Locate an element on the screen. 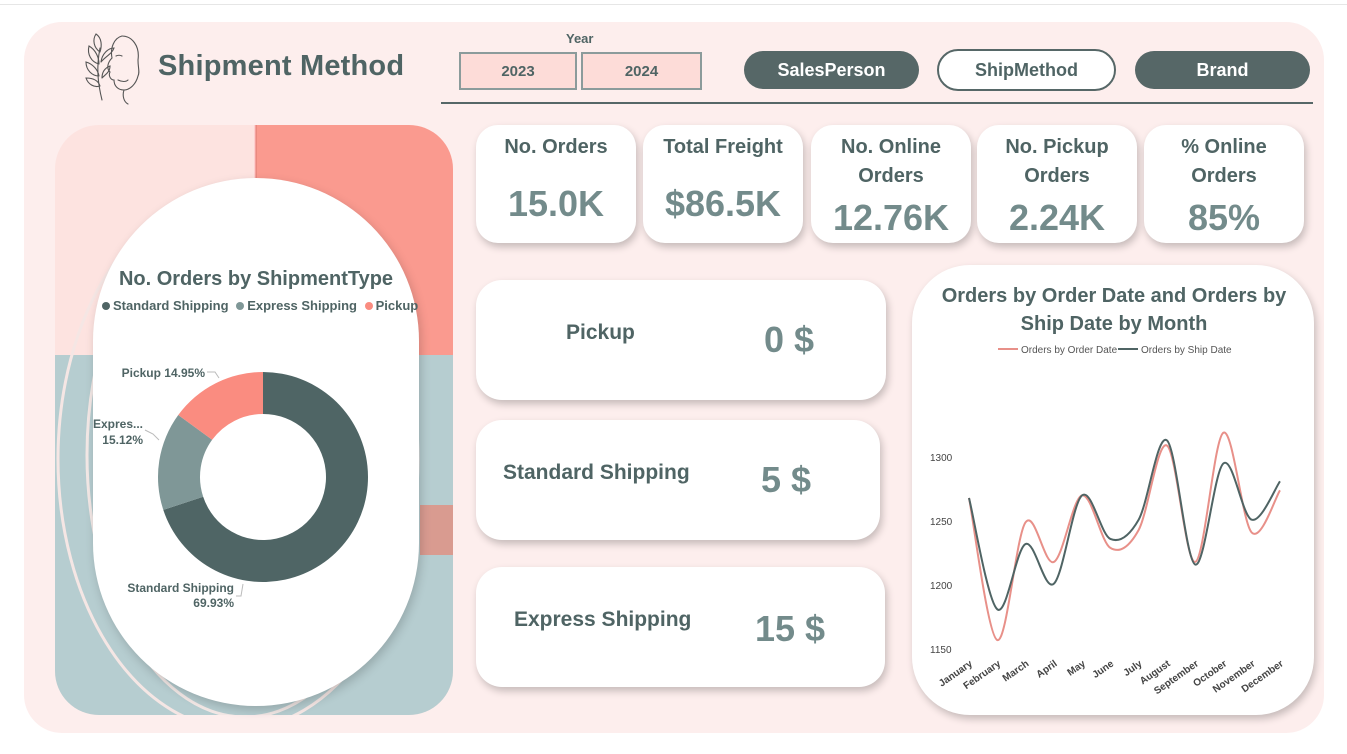 The height and width of the screenshot is (754, 1347). x-tick-label: March is located at coordinates (1016, 671).